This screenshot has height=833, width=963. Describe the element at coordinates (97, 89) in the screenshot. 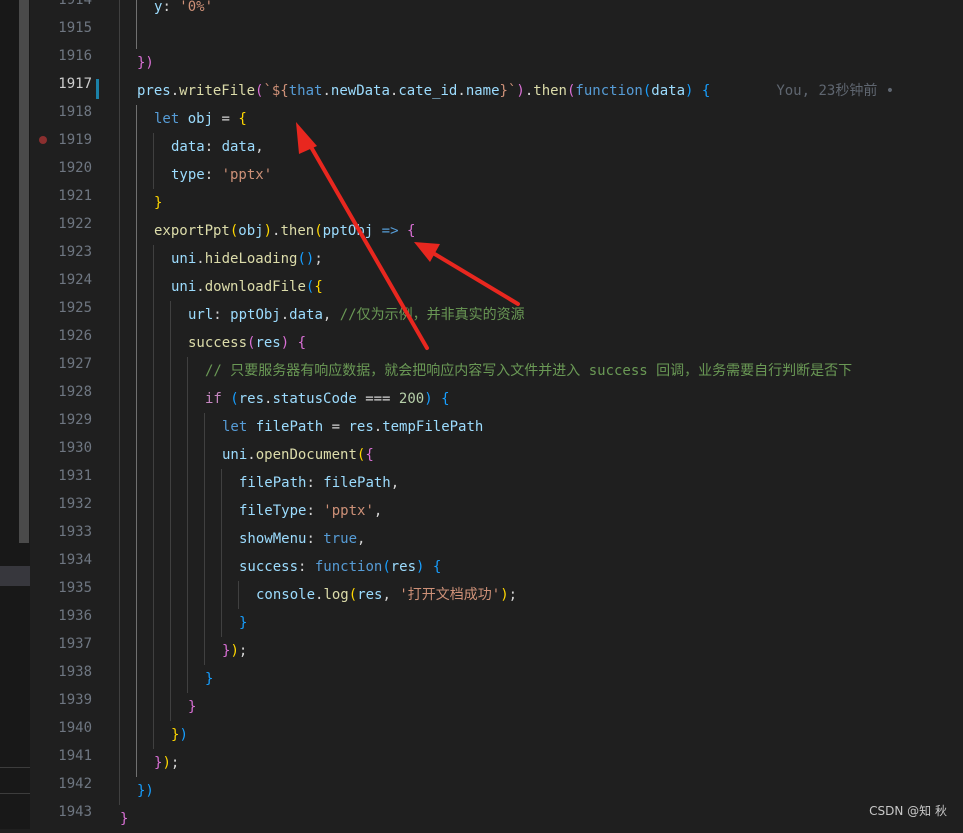

I see `modified-line-indicator` at that location.